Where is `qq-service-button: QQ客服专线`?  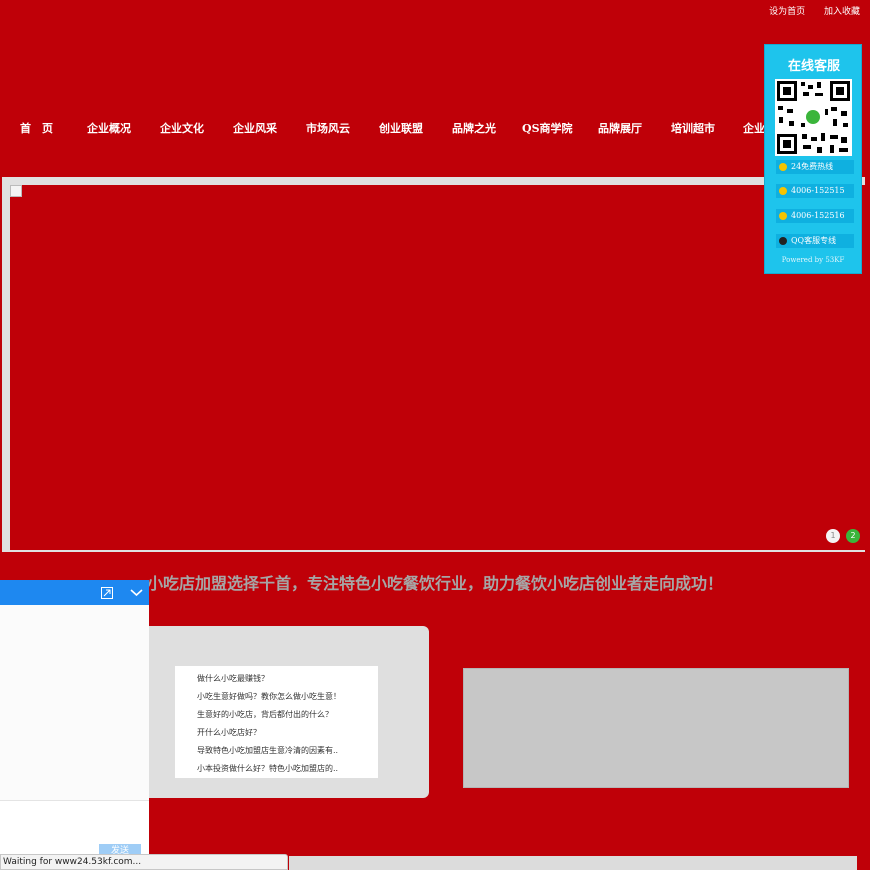 qq-service-button: QQ客服专线 is located at coordinates (815, 241).